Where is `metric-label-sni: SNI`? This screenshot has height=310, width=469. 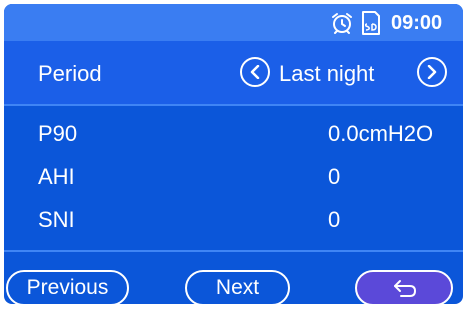
metric-label-sni: SNI is located at coordinates (56, 219).